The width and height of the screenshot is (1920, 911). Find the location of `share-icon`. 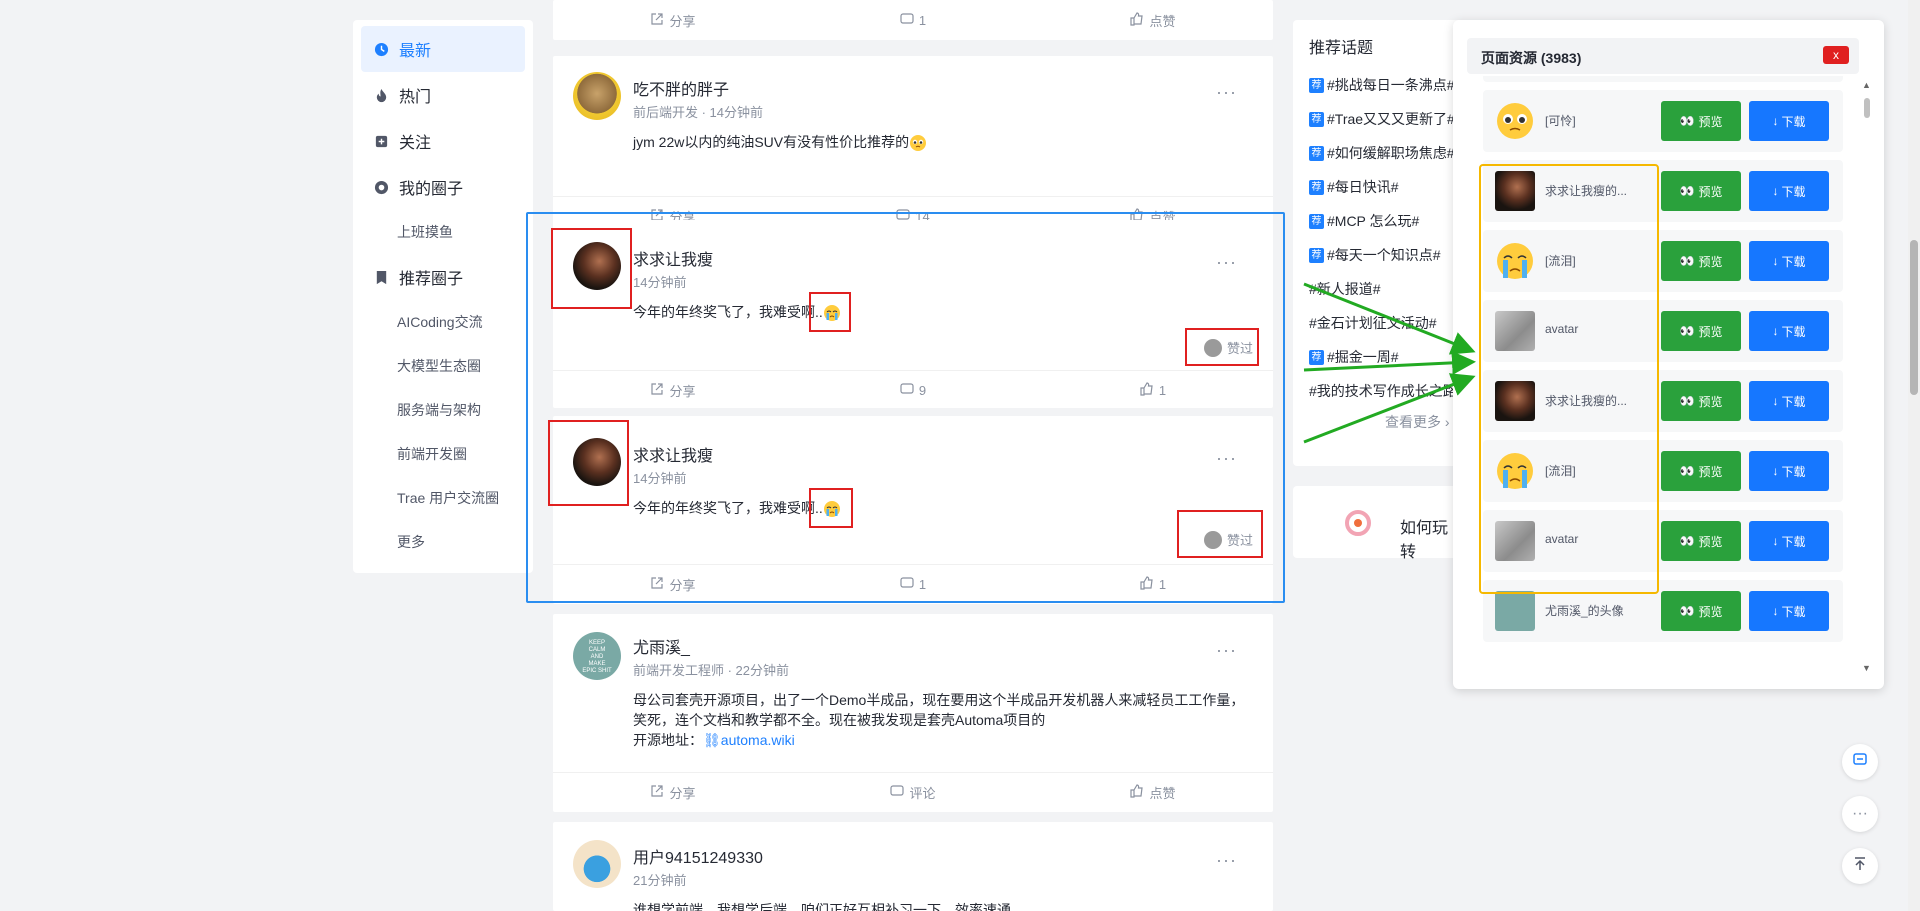

share-icon is located at coordinates (657, 792).